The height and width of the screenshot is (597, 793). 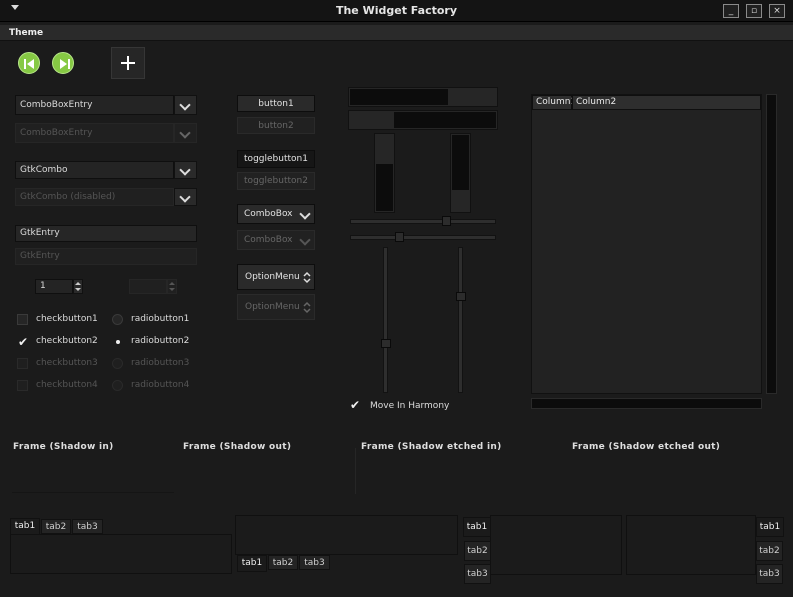 I want to click on combobox-label: ComboBox, so click(x=268, y=214).